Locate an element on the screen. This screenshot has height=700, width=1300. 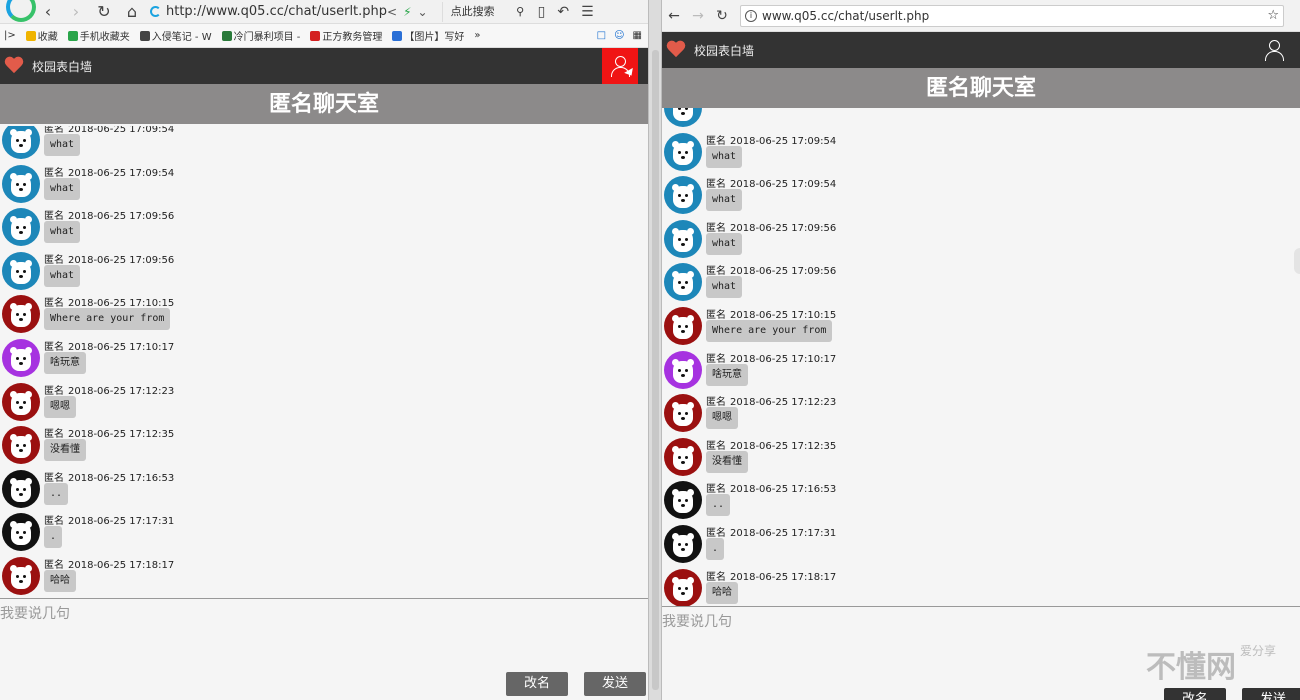
star-icon is located at coordinates (30, 35).